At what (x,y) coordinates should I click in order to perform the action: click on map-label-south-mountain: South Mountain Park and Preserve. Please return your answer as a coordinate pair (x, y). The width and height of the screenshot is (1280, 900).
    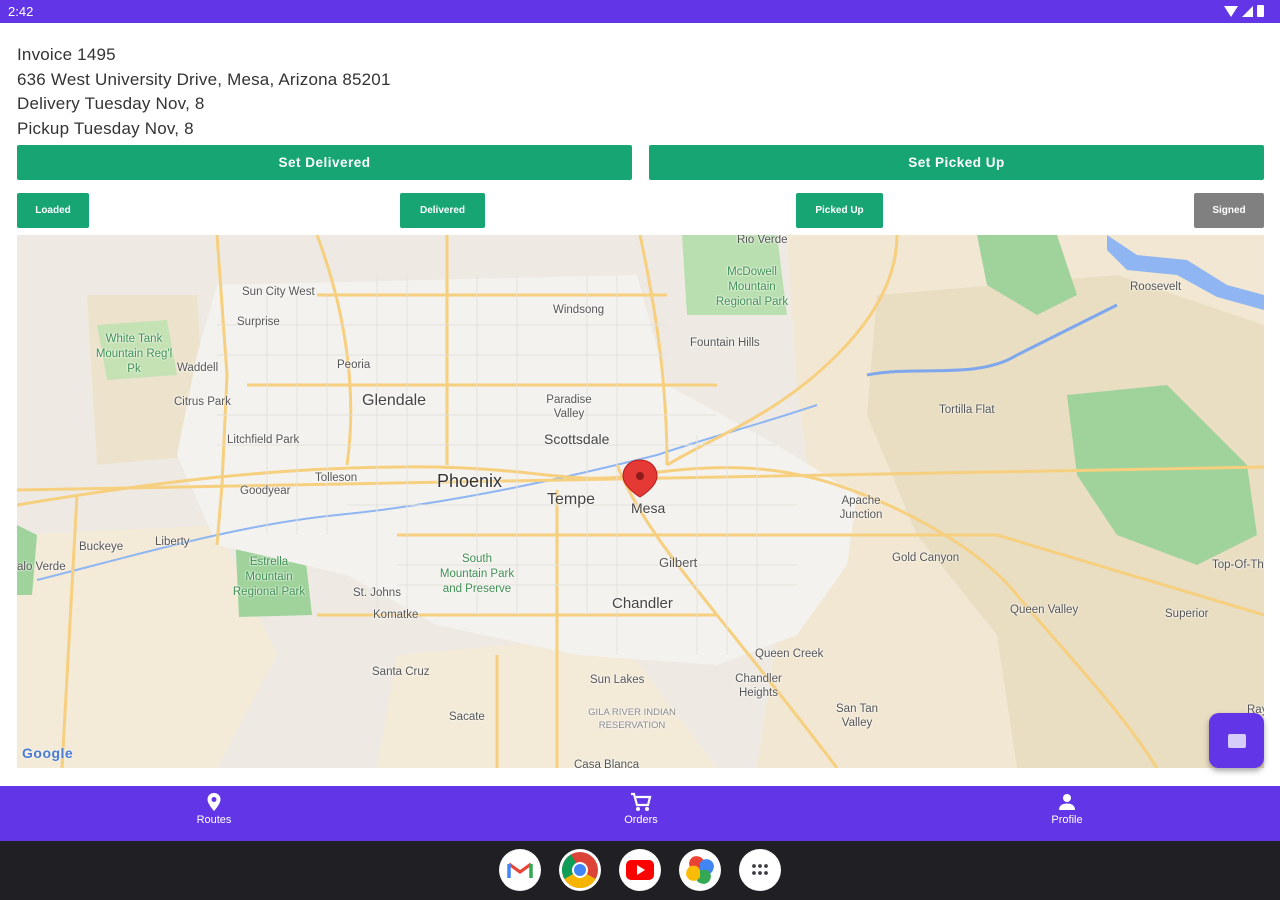
    Looking at the image, I should click on (477, 574).